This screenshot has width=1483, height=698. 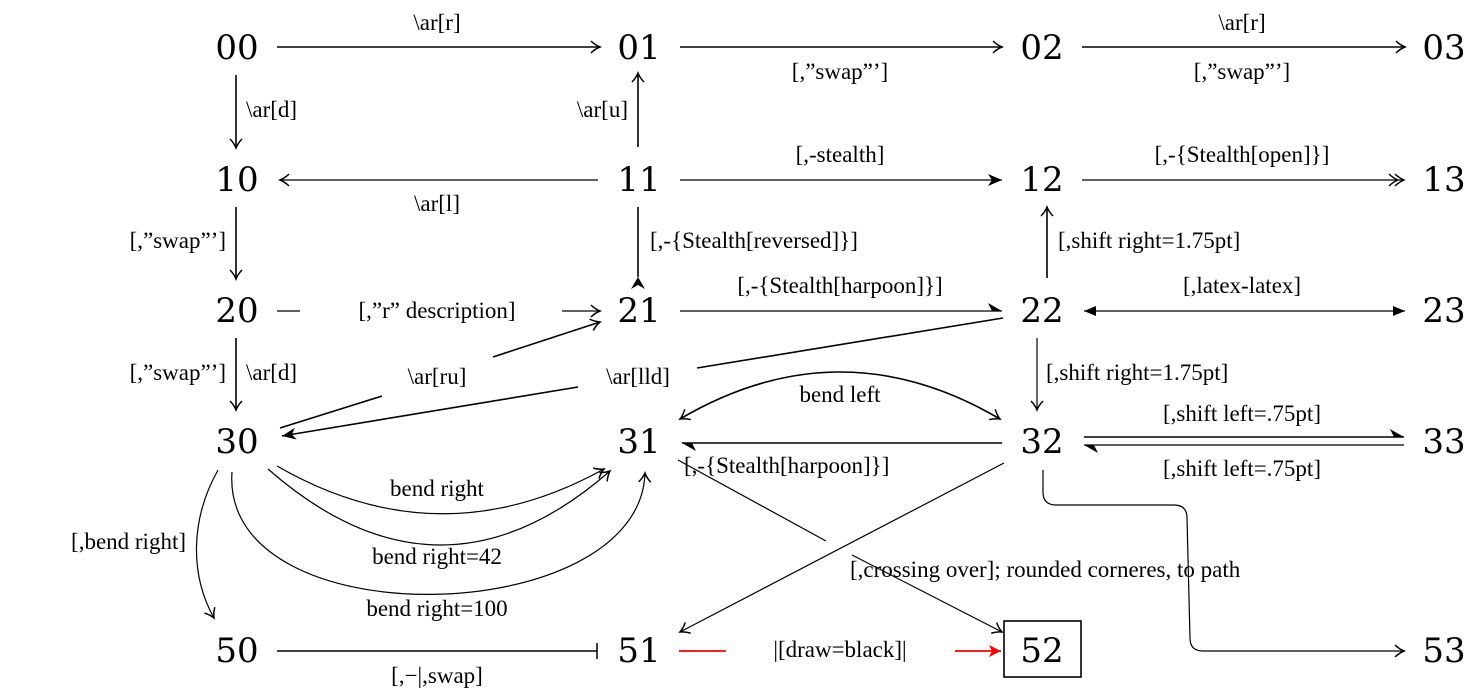 What do you see at coordinates (839, 649) in the screenshot?
I see `label-51-52: |[draw=black]|` at bounding box center [839, 649].